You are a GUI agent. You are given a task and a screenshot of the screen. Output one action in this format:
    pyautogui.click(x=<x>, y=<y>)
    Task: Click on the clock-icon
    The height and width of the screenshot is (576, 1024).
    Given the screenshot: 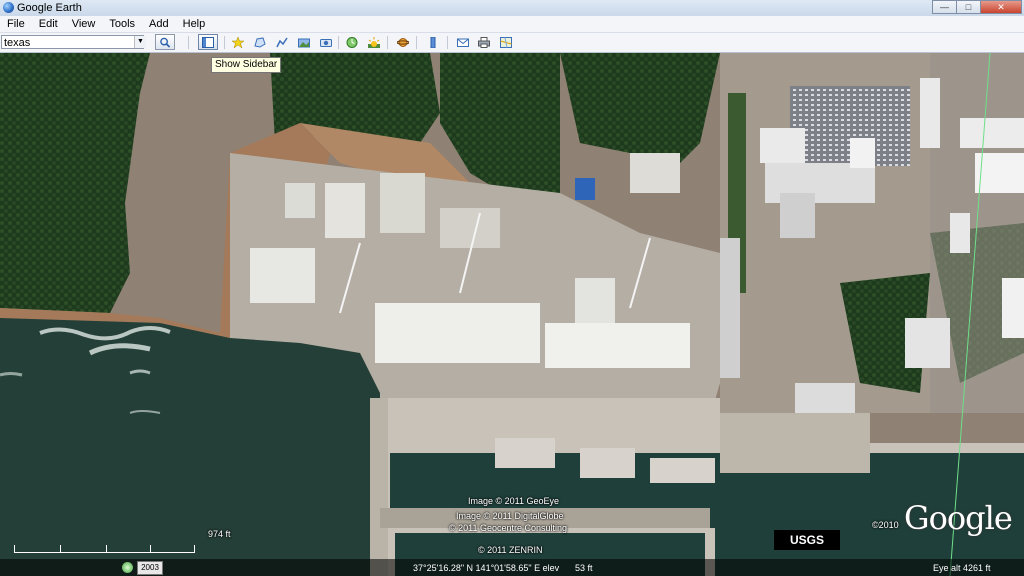 What is the action you would take?
    pyautogui.click(x=352, y=42)
    